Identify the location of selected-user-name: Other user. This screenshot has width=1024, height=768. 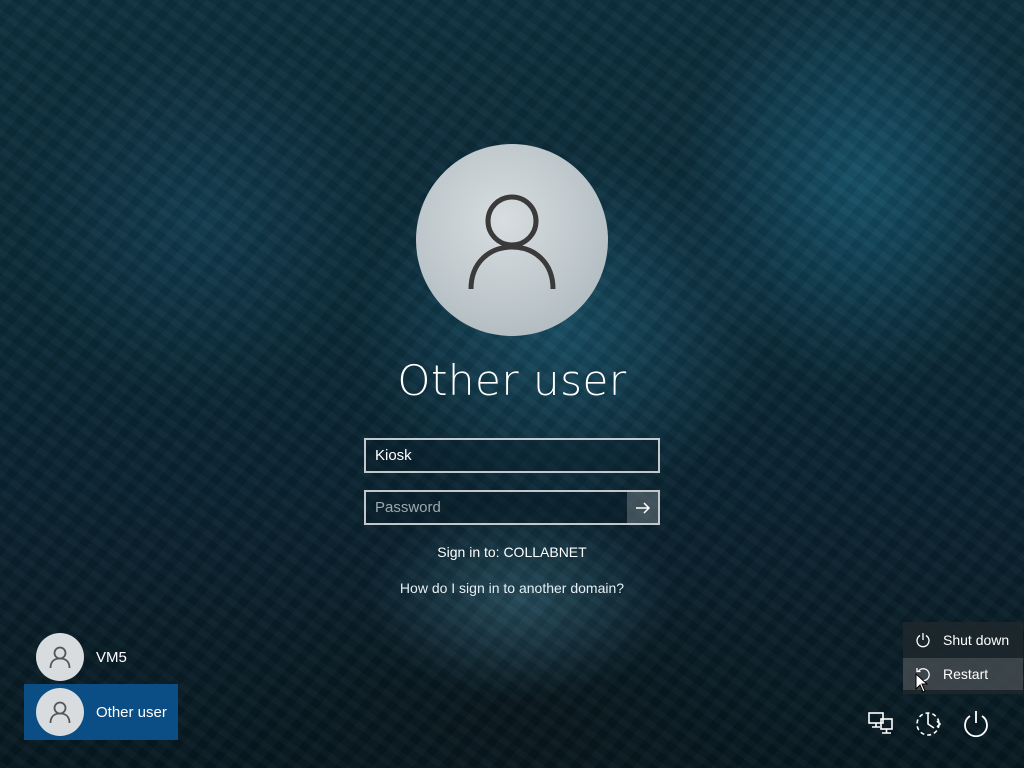
(512, 380).